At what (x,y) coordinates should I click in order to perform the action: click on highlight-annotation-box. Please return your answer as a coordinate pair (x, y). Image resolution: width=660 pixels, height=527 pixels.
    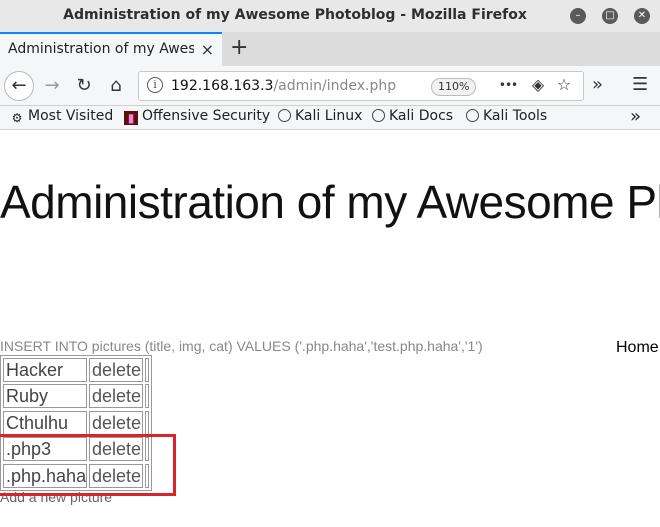
    Looking at the image, I should click on (88, 465).